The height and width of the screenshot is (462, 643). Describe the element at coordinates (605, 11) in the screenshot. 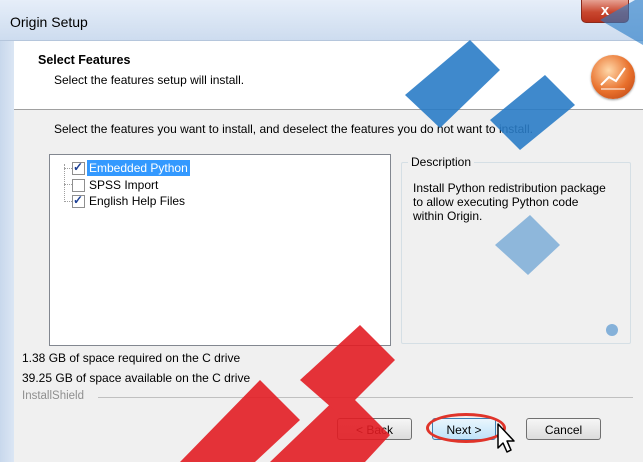

I see `close-button: x` at that location.